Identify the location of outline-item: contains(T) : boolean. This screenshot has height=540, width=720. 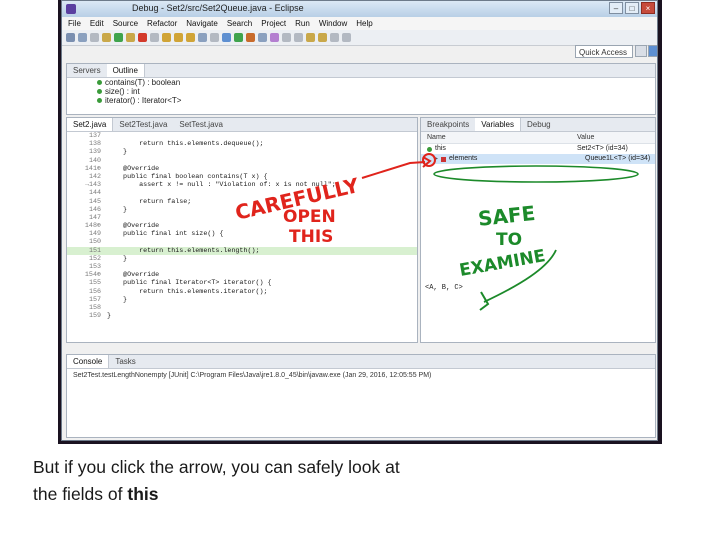
(361, 82).